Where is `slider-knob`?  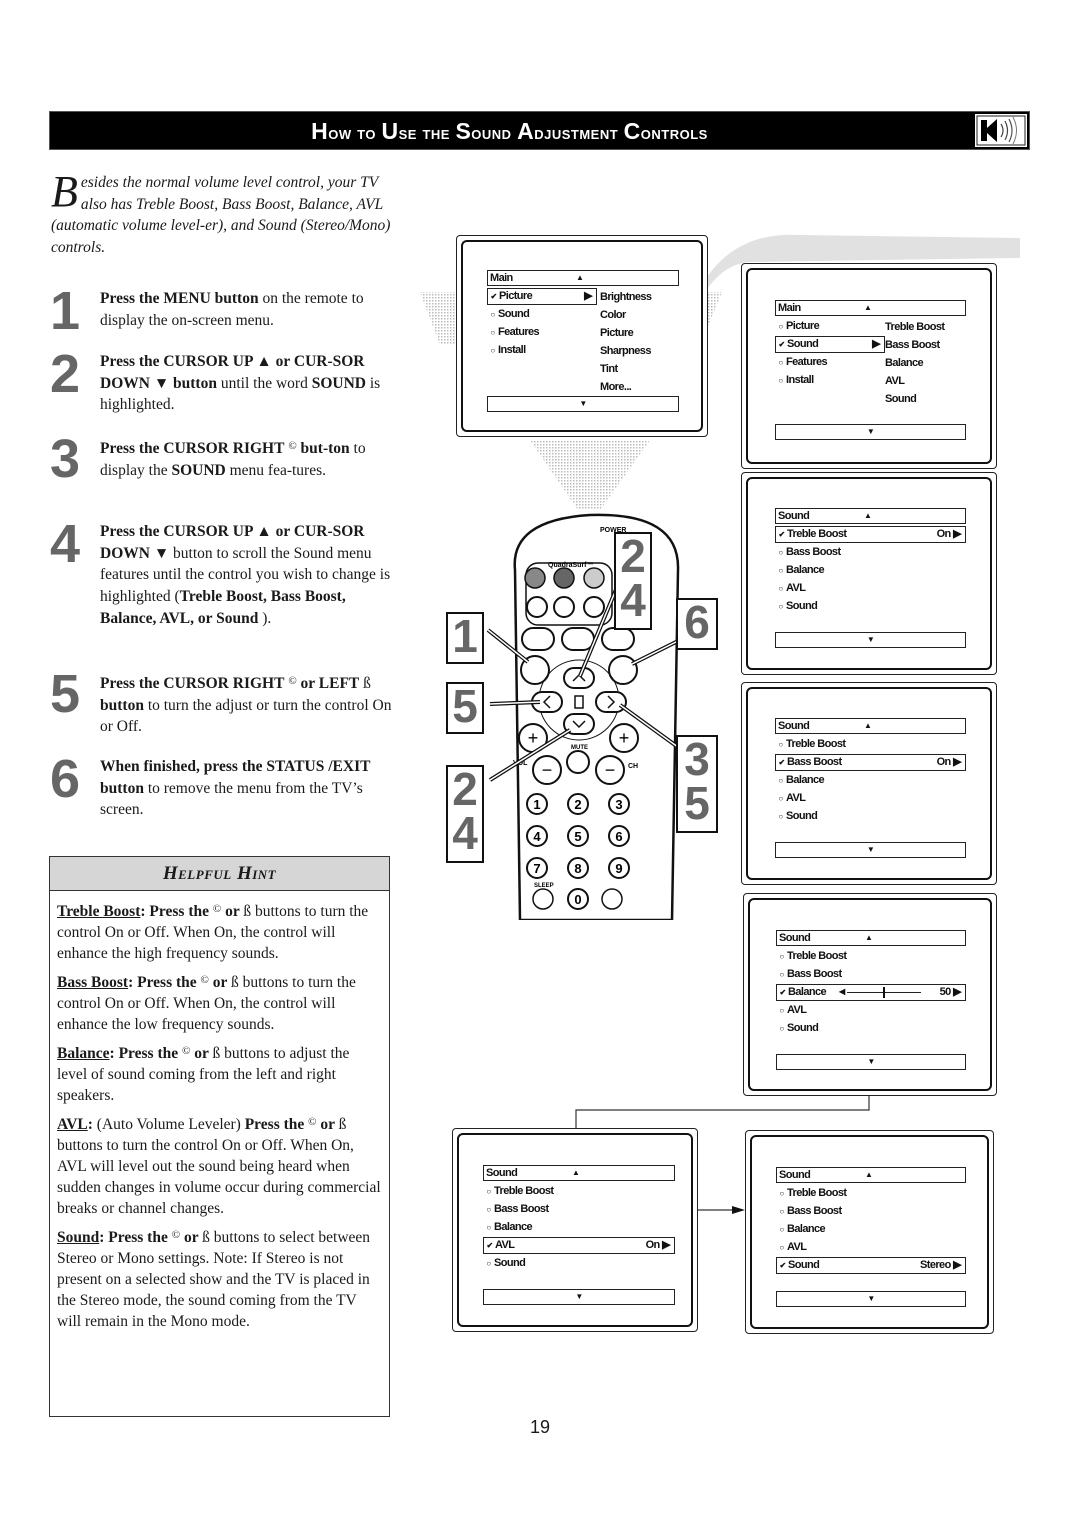 slider-knob is located at coordinates (884, 992).